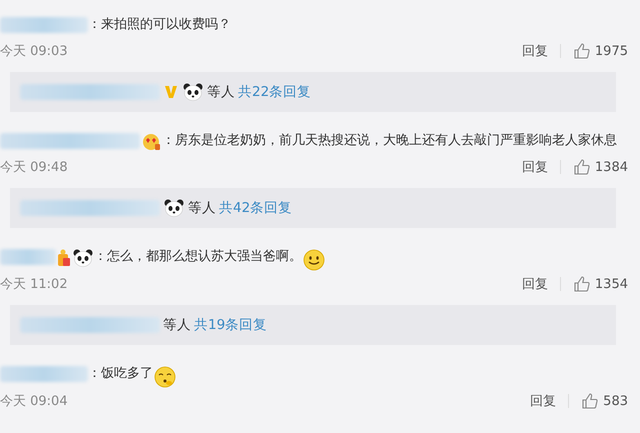 Image resolution: width=640 pixels, height=433 pixels. Describe the element at coordinates (165, 377) in the screenshot. I see `shy-emoji-icon` at that location.